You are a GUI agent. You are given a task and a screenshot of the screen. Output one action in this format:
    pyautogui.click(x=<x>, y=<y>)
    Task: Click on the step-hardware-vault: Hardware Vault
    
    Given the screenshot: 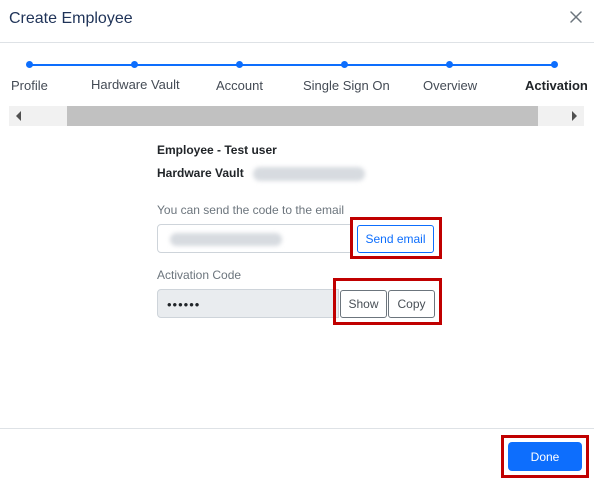 What is the action you would take?
    pyautogui.click(x=135, y=84)
    